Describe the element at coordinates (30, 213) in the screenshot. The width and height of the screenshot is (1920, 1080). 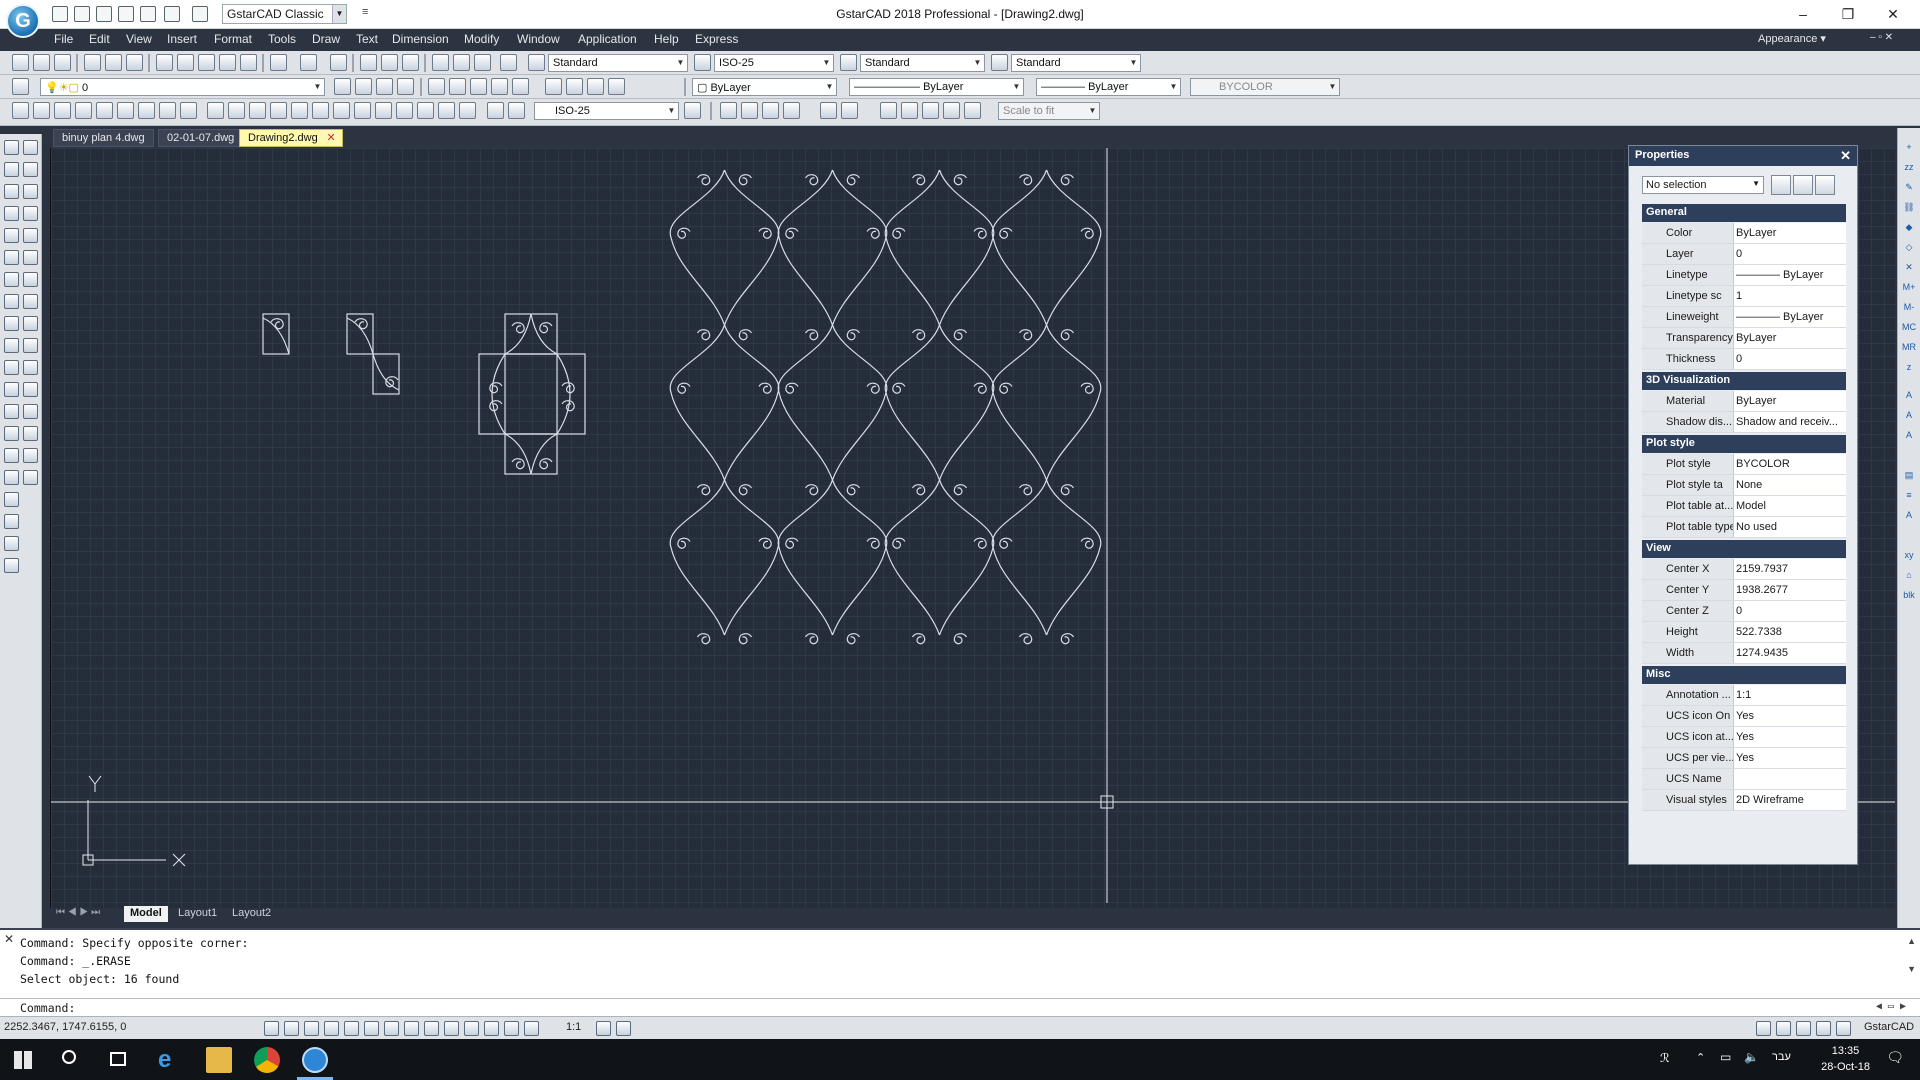
I see `offset-icon` at that location.